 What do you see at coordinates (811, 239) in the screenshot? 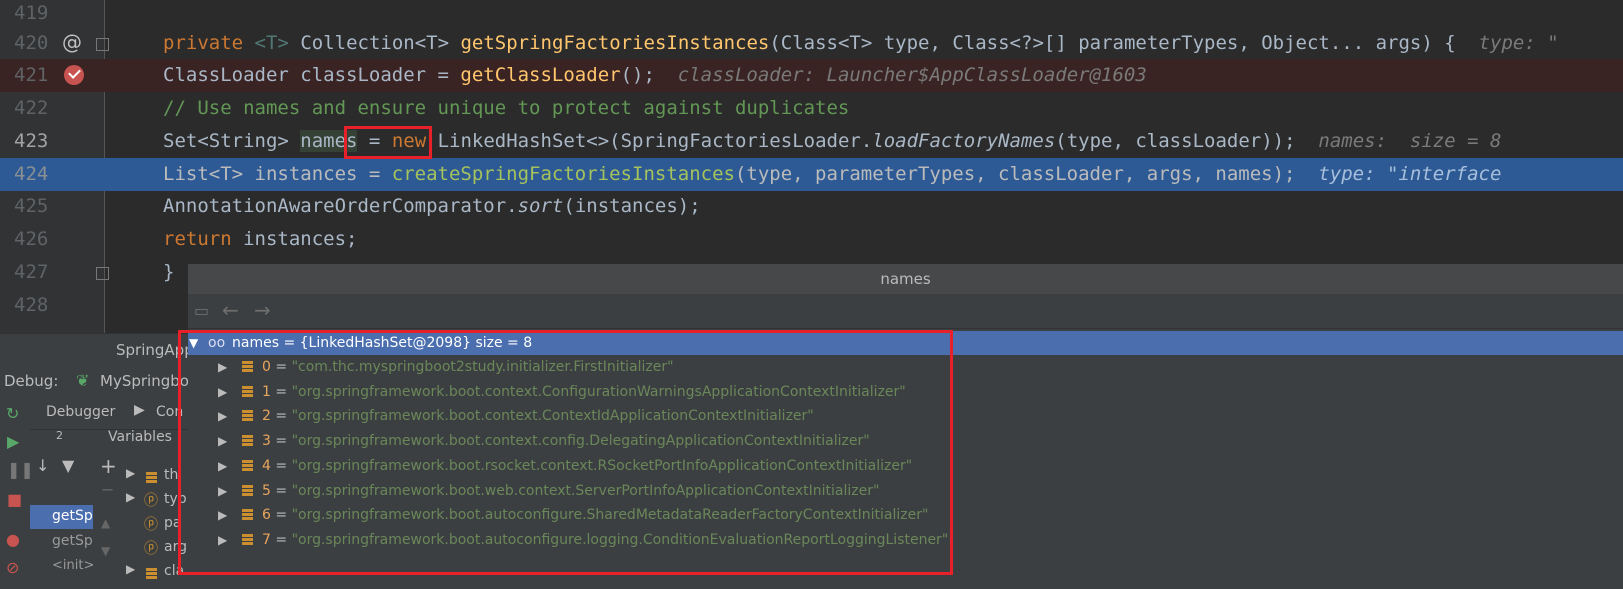
I see `code-line: 426 return instances;` at bounding box center [811, 239].